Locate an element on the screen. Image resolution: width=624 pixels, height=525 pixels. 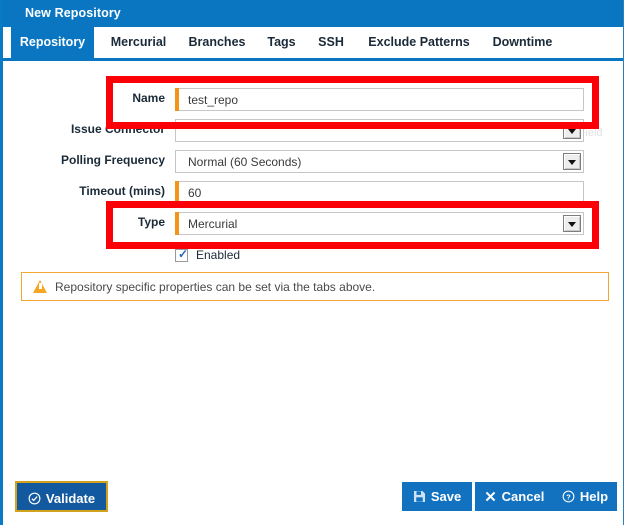
validate-button-label: Validate is located at coordinates (70, 498).